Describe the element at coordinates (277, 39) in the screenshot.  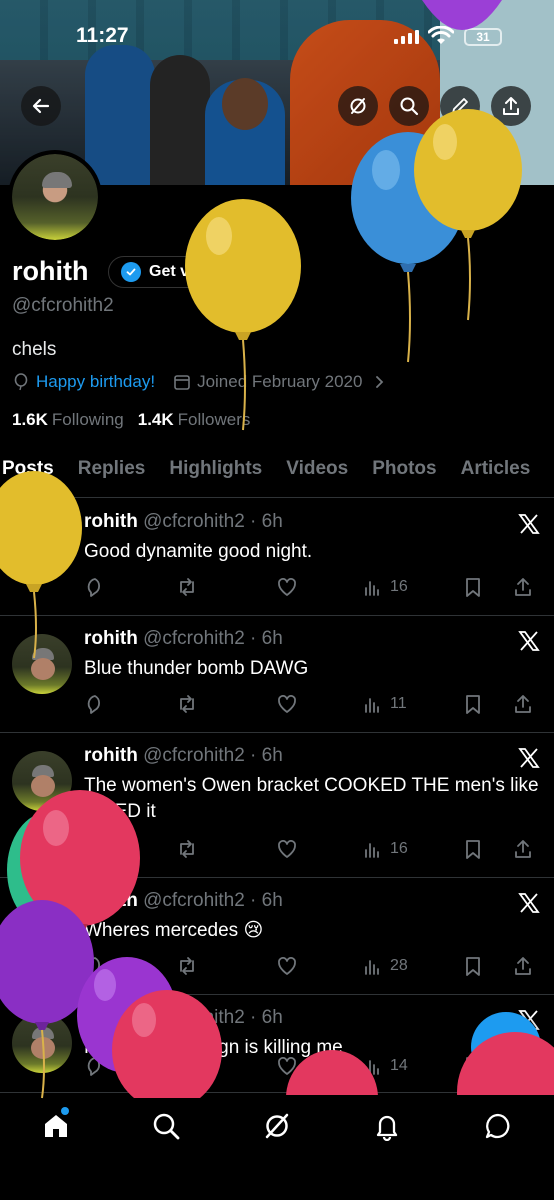
I see `status-bar: 11:27 31` at that location.